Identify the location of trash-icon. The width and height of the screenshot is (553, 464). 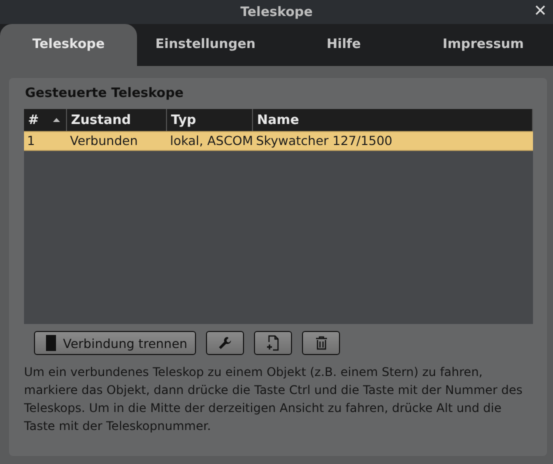
(321, 343).